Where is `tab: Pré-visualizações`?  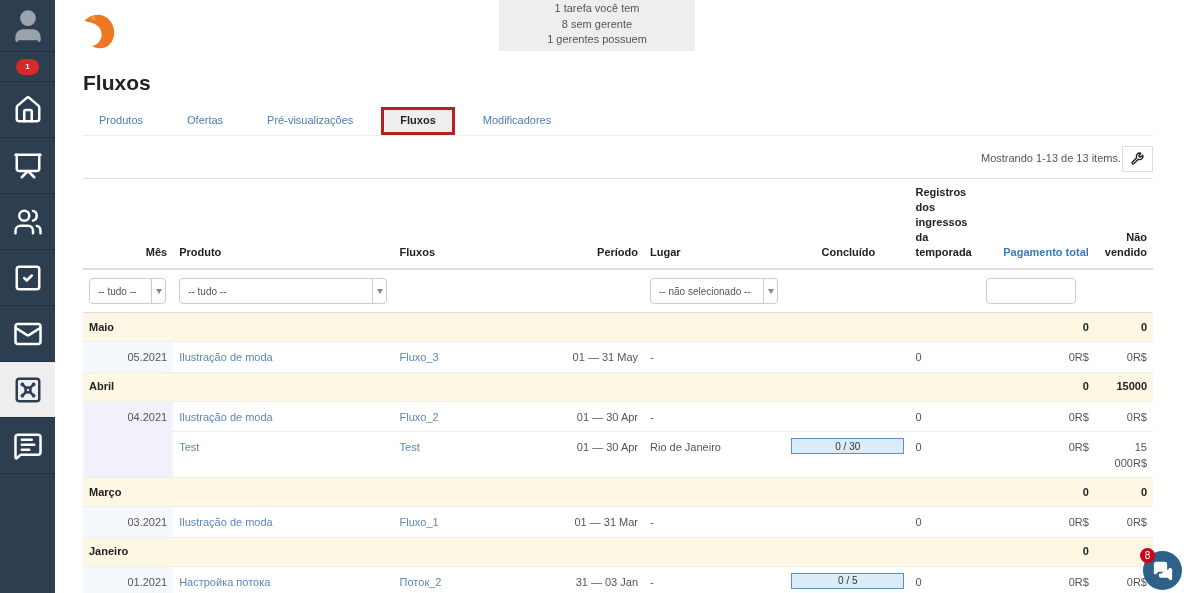
tab: Pré-visualizações is located at coordinates (310, 120).